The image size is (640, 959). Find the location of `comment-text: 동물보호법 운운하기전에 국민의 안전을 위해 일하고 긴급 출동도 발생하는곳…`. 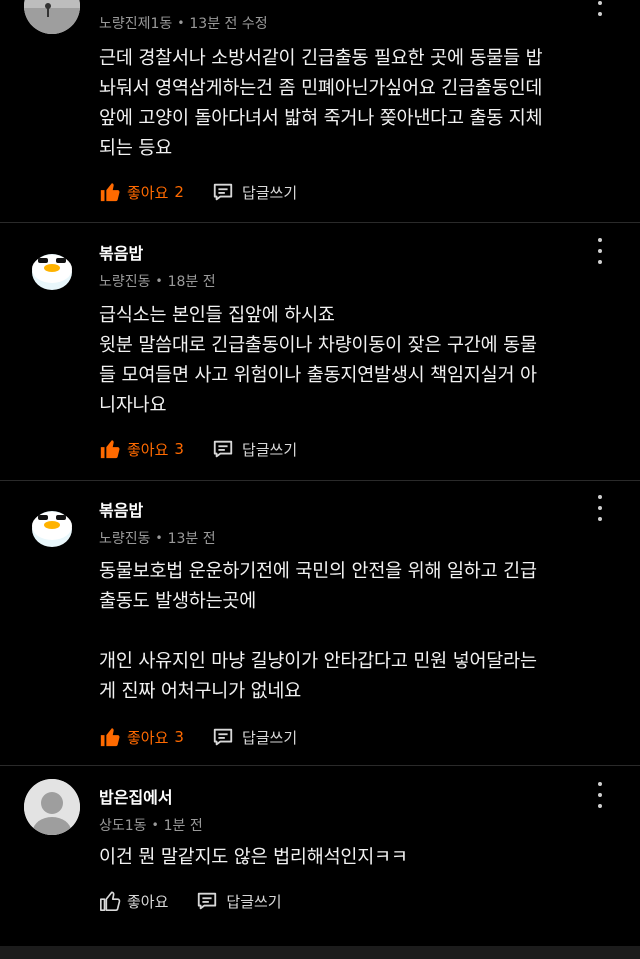

comment-text: 동물보호법 운운하기전에 국민의 안전을 위해 일하고 긴급 출동도 발생하는곳… is located at coordinates (318, 631).